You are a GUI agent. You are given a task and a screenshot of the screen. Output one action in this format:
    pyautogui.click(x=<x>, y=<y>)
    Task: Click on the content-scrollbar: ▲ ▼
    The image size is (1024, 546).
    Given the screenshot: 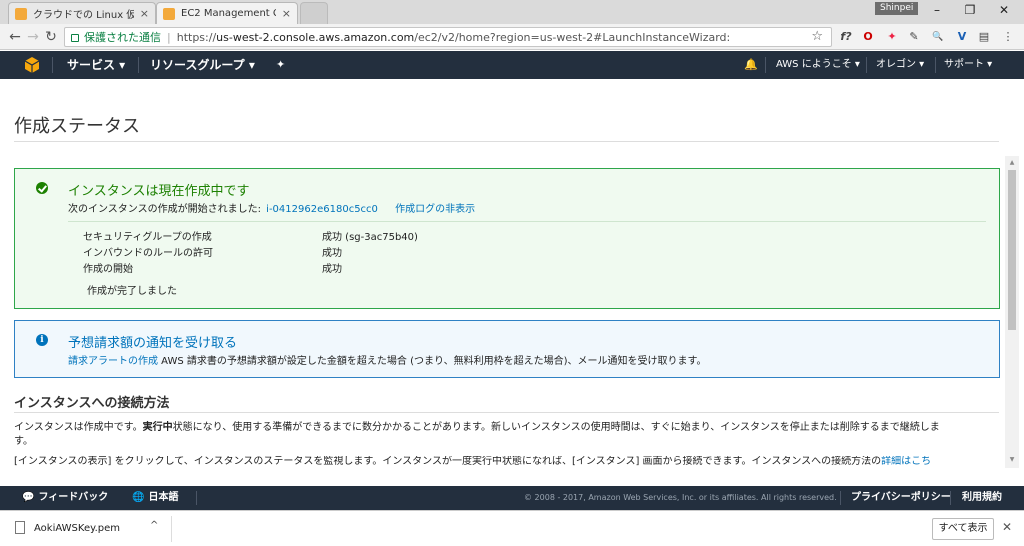 What is the action you would take?
    pyautogui.click(x=1012, y=312)
    